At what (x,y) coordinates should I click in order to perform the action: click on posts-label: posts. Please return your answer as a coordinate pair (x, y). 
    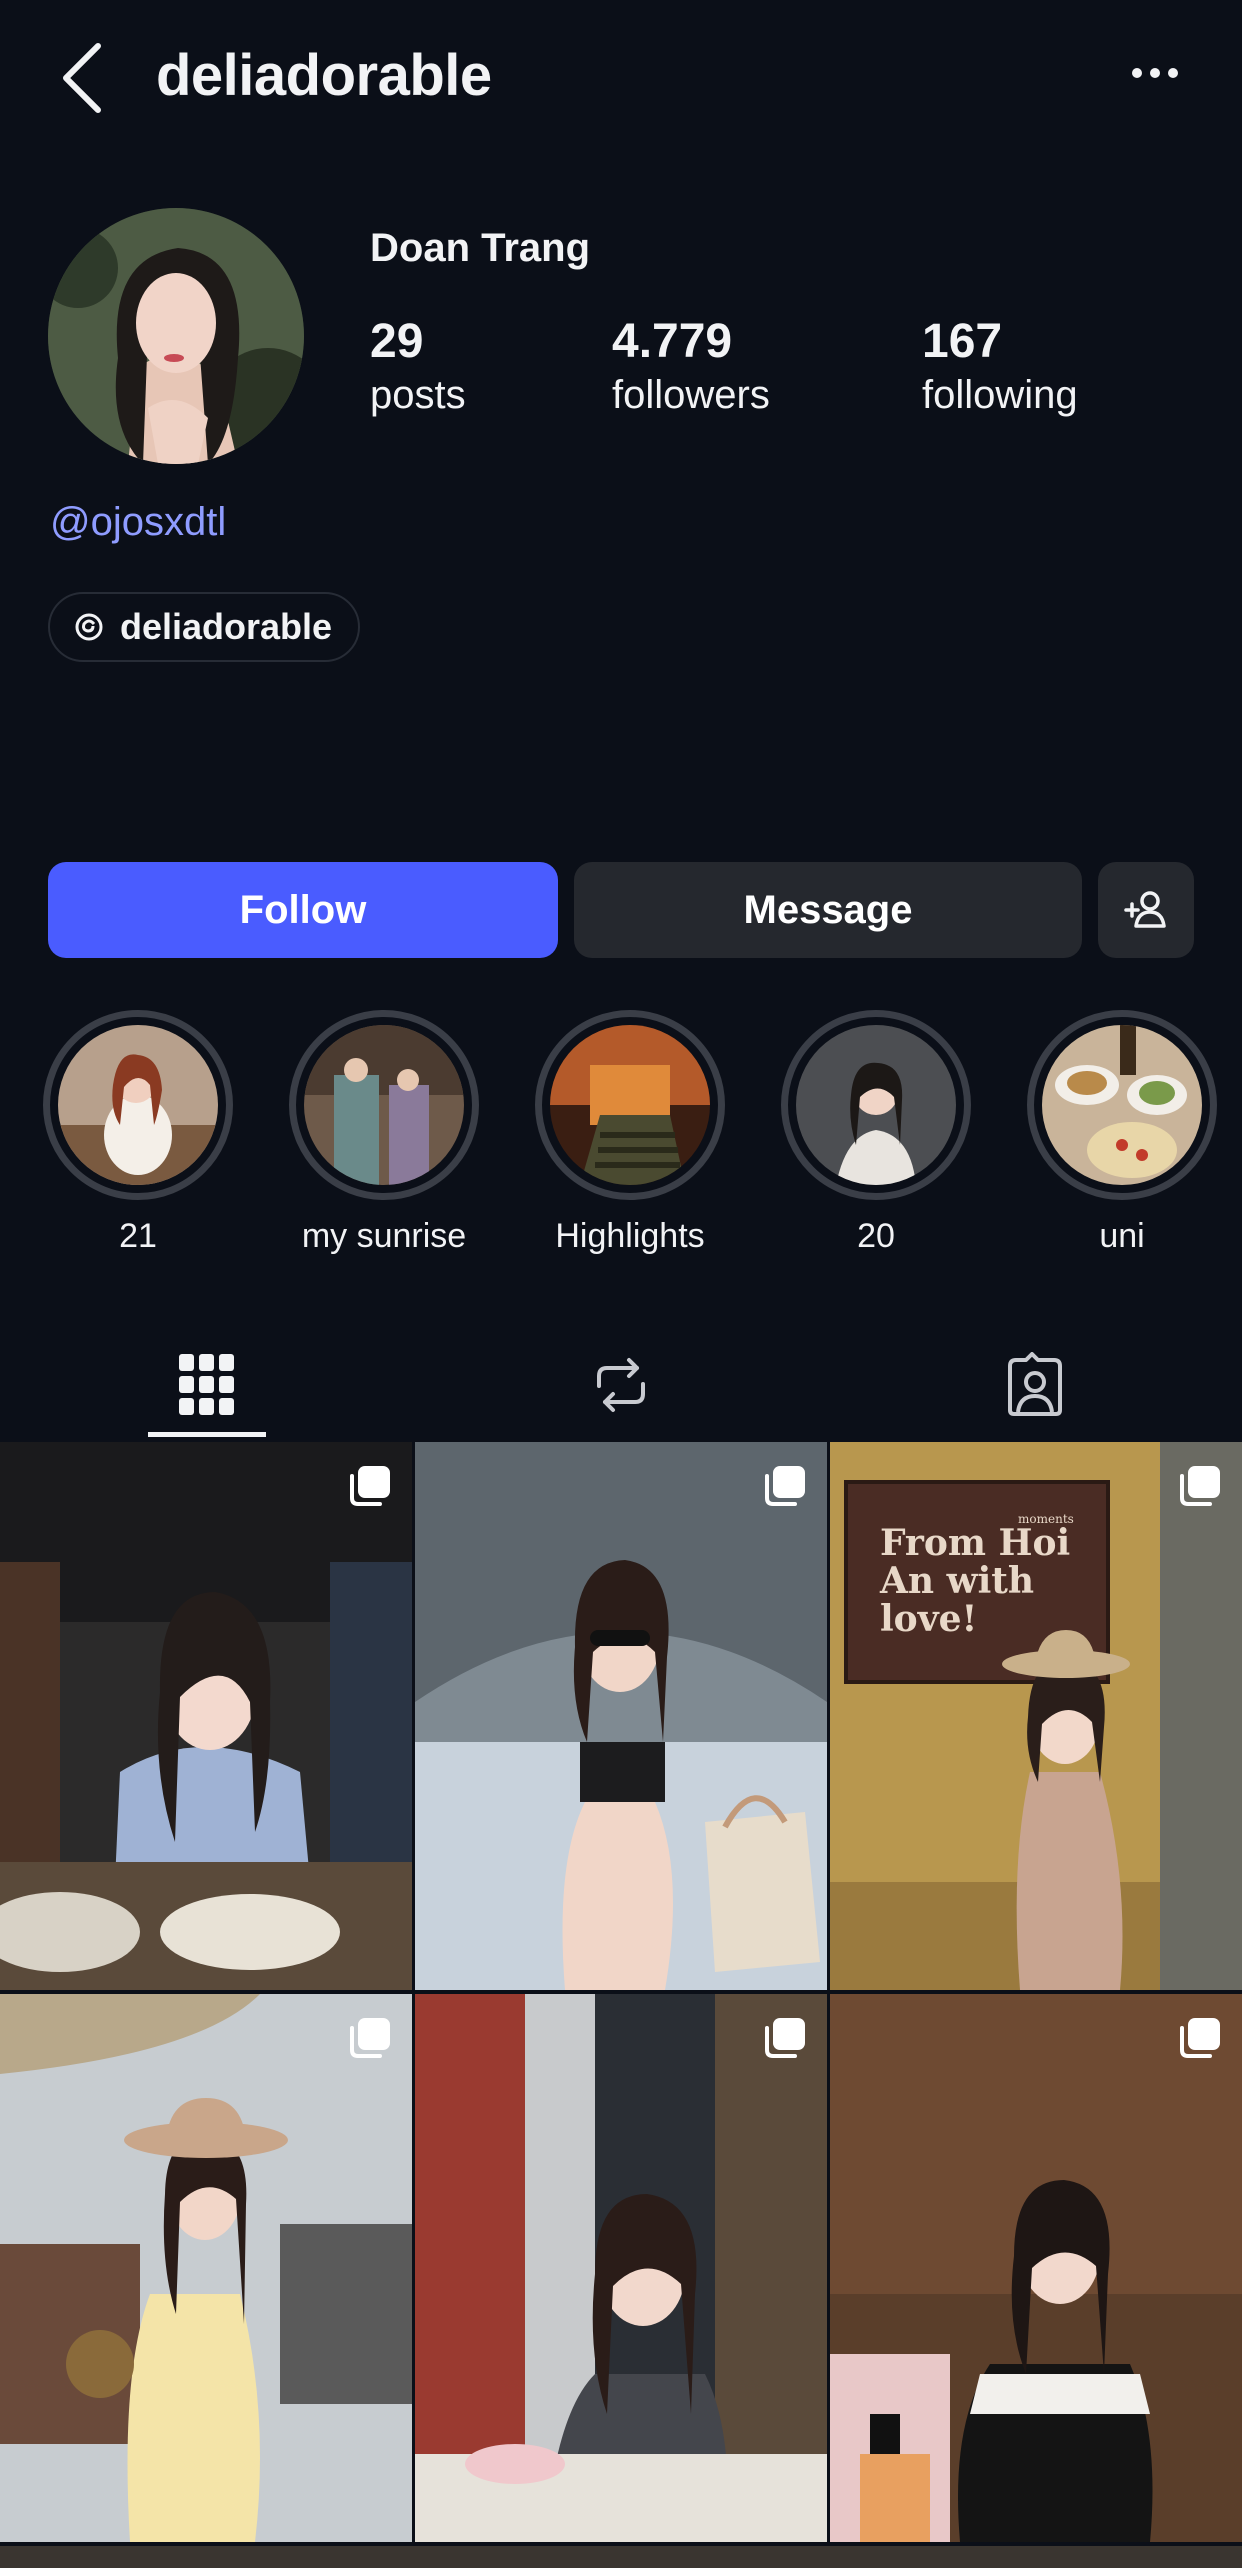
    Looking at the image, I should click on (418, 395).